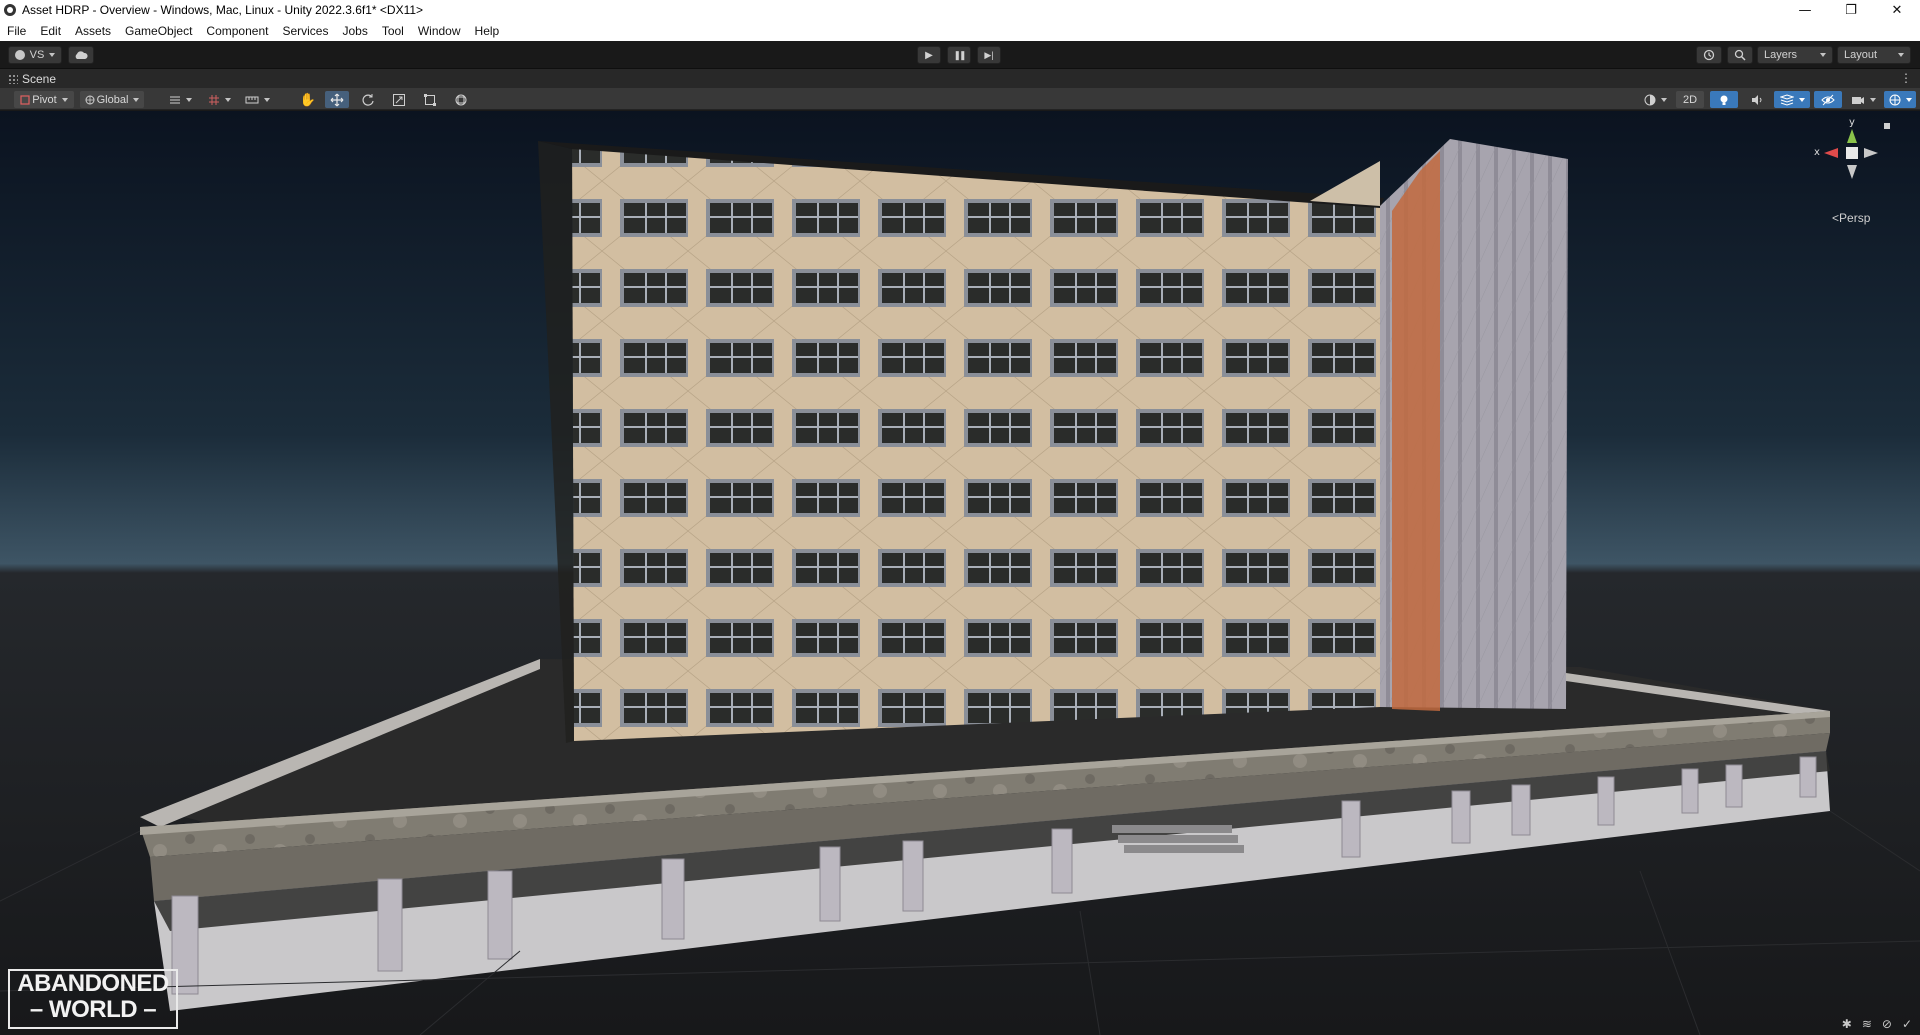 The height and width of the screenshot is (1035, 1920). I want to click on menu-component: Component, so click(237, 31).